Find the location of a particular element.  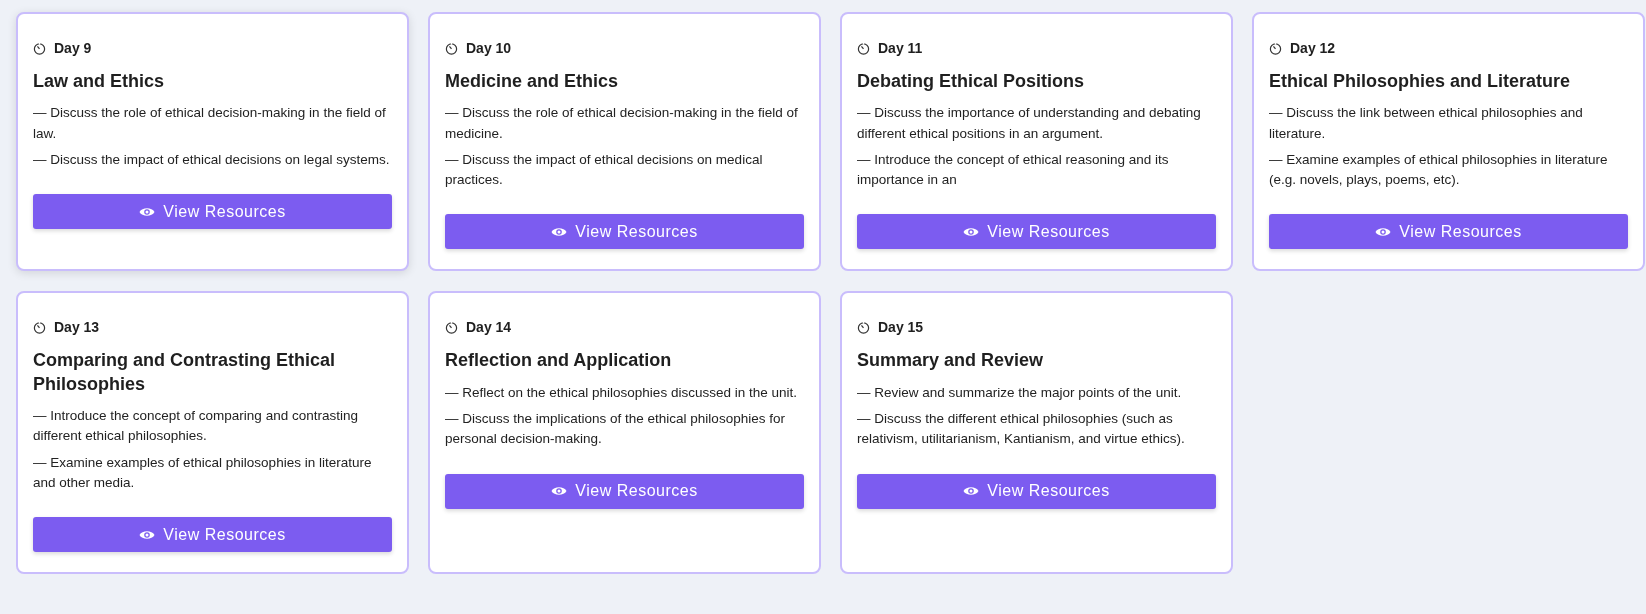

card-title: Debating Ethical Positions is located at coordinates (971, 81).